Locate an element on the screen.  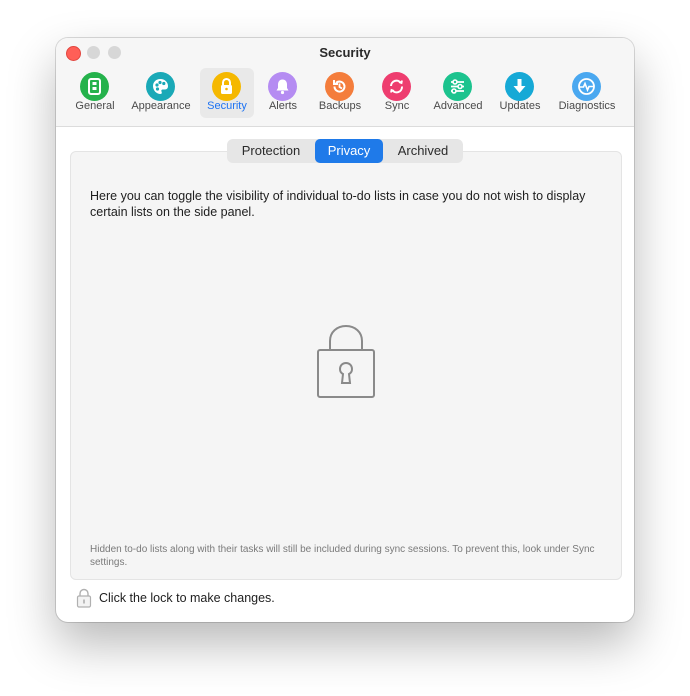
toolbar-item-security: Security is located at coordinates (227, 93).